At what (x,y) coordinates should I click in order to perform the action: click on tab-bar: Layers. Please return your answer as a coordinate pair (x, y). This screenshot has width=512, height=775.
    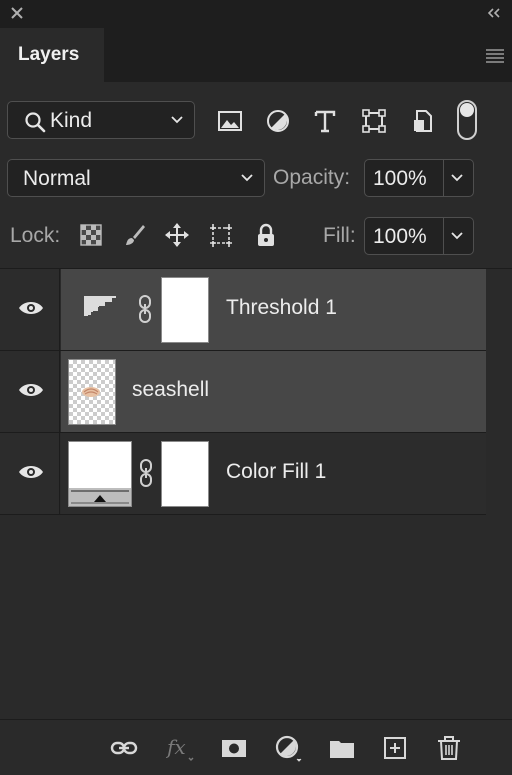
    Looking at the image, I should click on (256, 55).